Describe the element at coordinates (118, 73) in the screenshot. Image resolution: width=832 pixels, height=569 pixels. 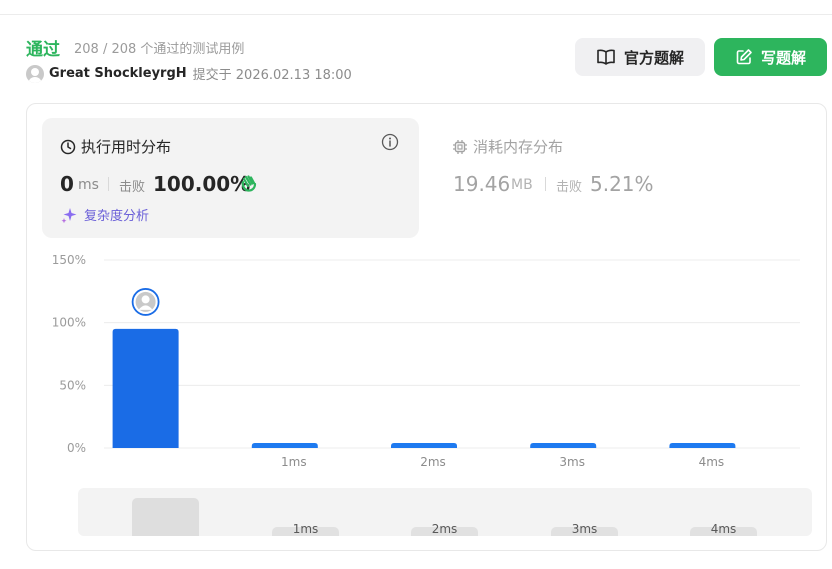
I see `author-name: Great ShockleyrgH` at that location.